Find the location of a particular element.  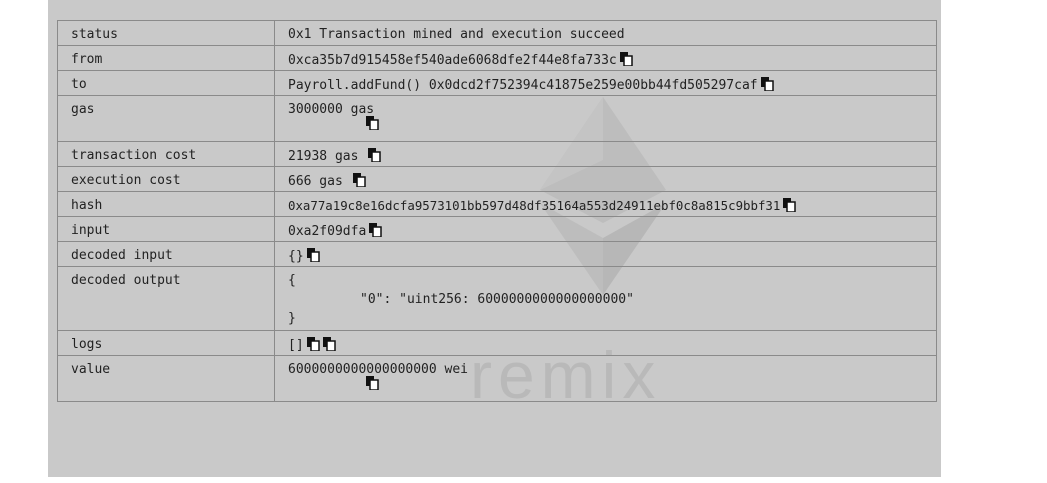

table-row: logs [] is located at coordinates (497, 343).